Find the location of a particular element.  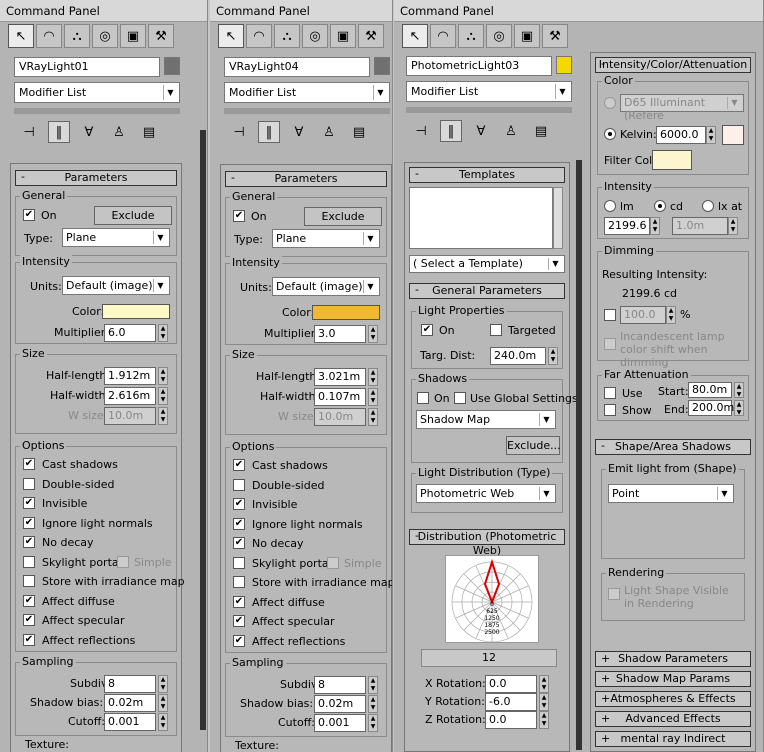

z-rotation-spinner: 0.0 is located at coordinates (511, 720).